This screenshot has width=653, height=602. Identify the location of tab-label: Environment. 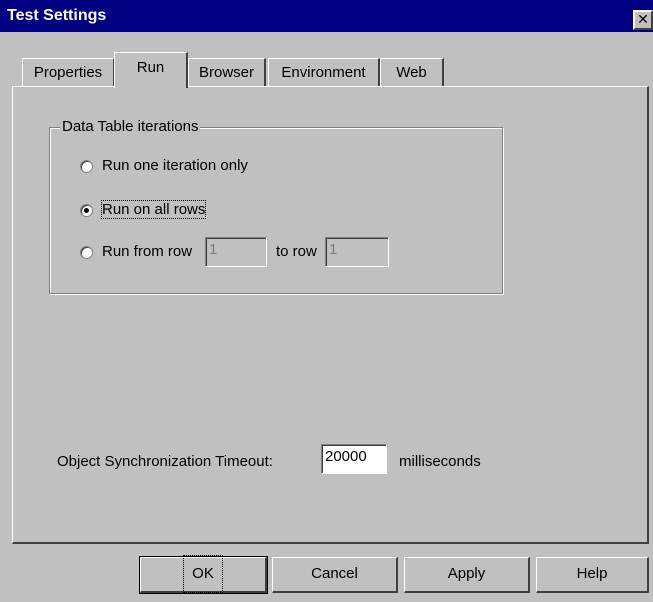
(323, 72).